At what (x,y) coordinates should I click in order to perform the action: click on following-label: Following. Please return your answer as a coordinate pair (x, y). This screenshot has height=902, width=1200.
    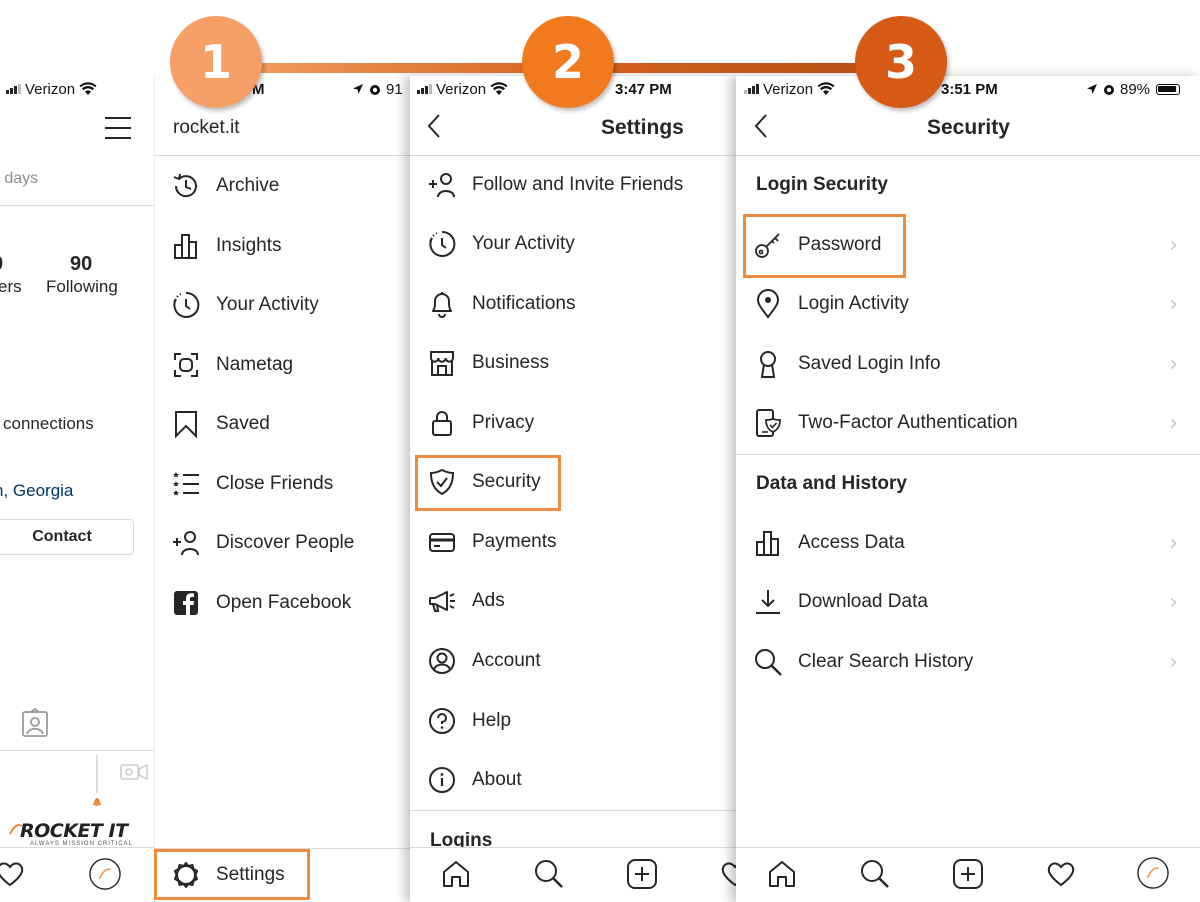
    Looking at the image, I should click on (82, 287).